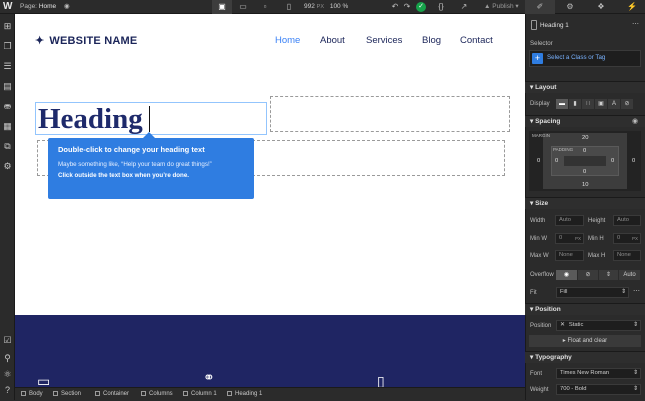  I want to click on display-label: Display, so click(540, 104).